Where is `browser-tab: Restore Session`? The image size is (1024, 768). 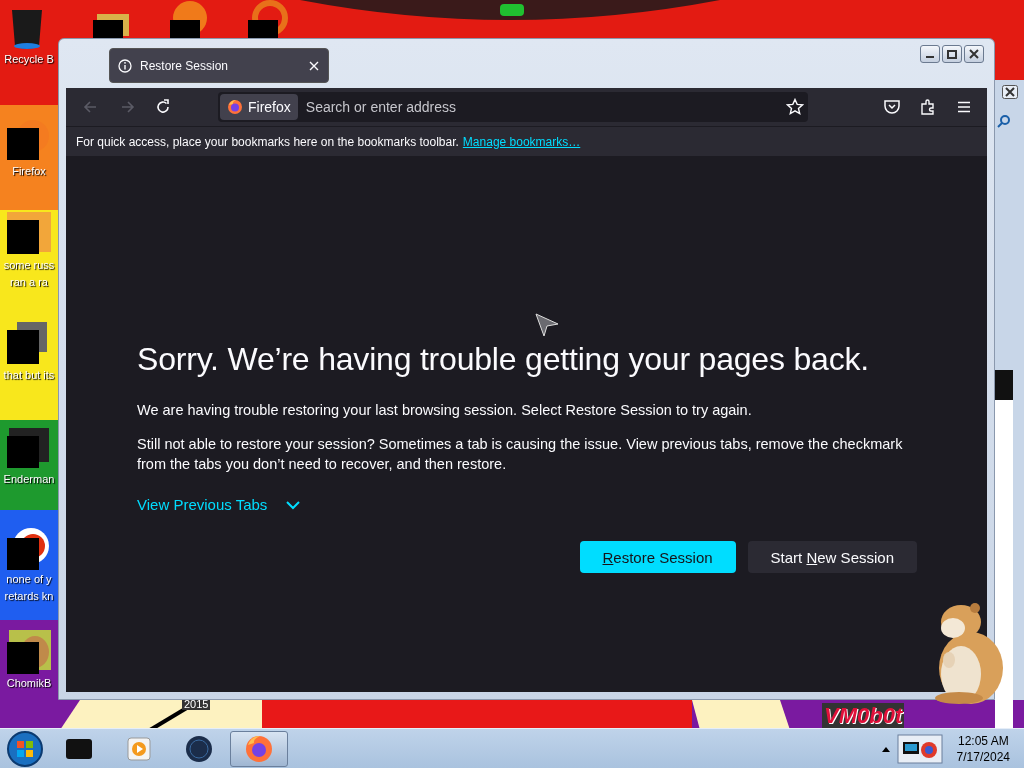
browser-tab: Restore Session is located at coordinates (219, 65).